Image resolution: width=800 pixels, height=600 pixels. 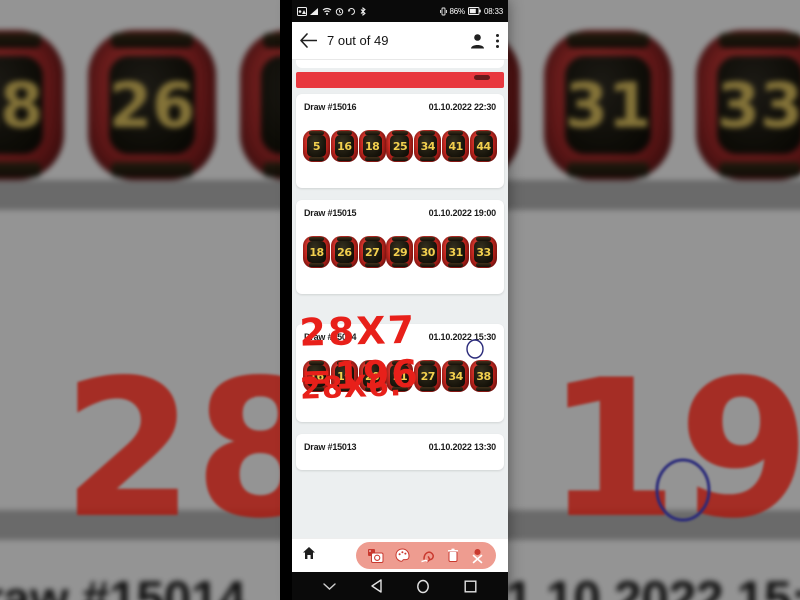 I want to click on background-ball: 33, so click(x=748, y=105).